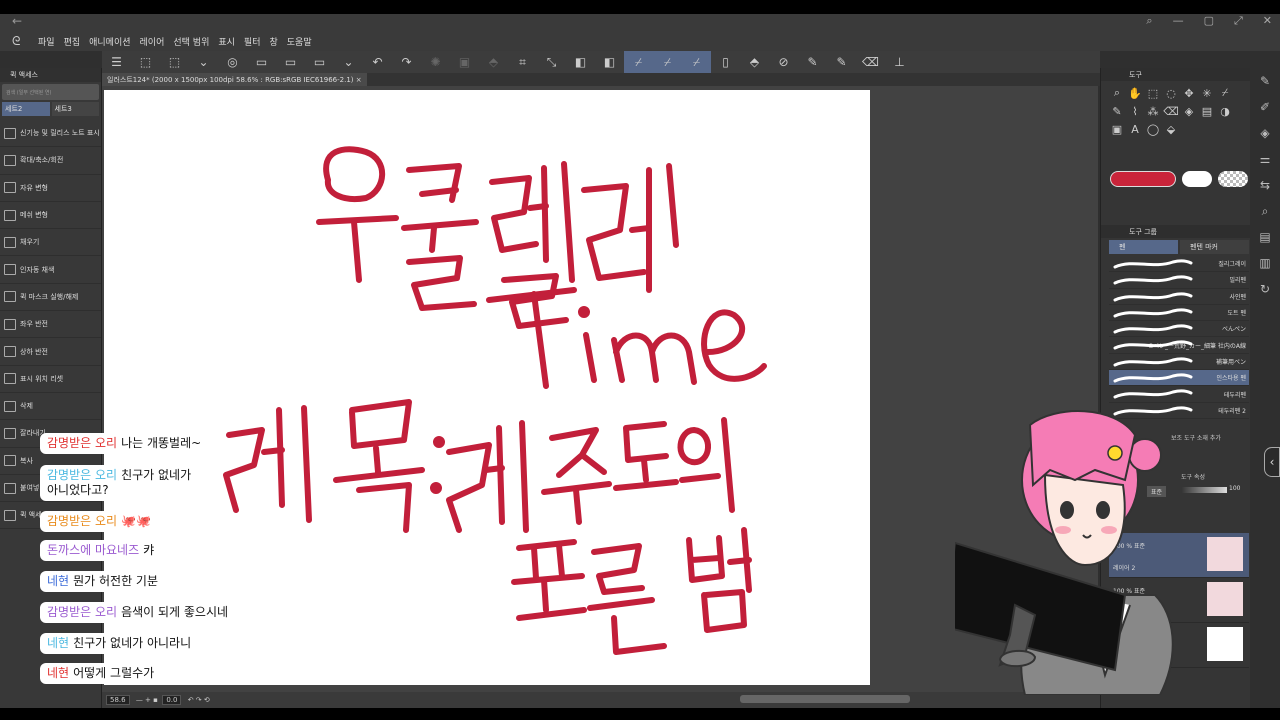  I want to click on menu-animation: 애니메이션, so click(109, 41).